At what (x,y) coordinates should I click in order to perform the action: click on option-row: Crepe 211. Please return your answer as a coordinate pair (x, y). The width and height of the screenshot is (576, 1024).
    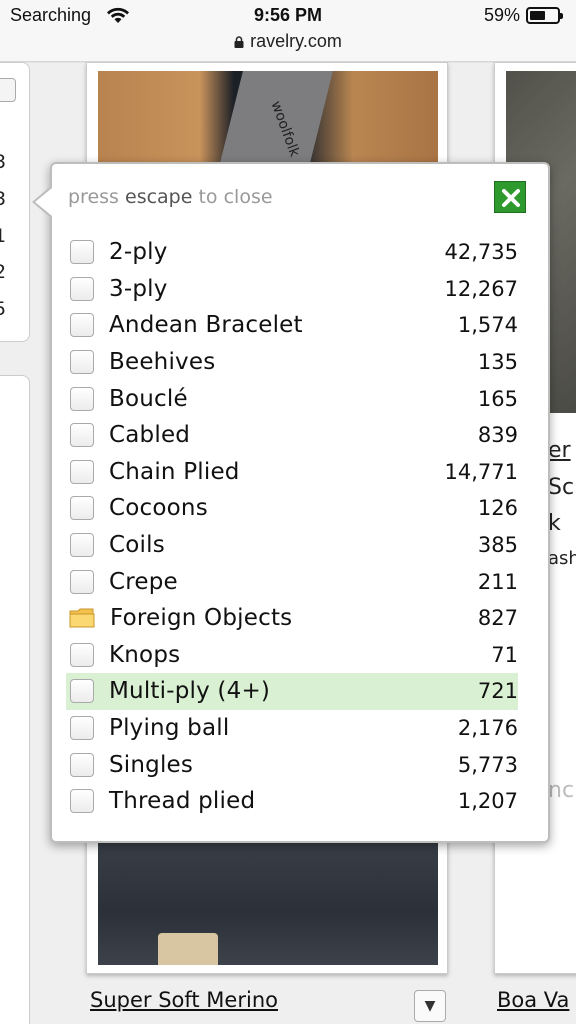
    Looking at the image, I should click on (292, 581).